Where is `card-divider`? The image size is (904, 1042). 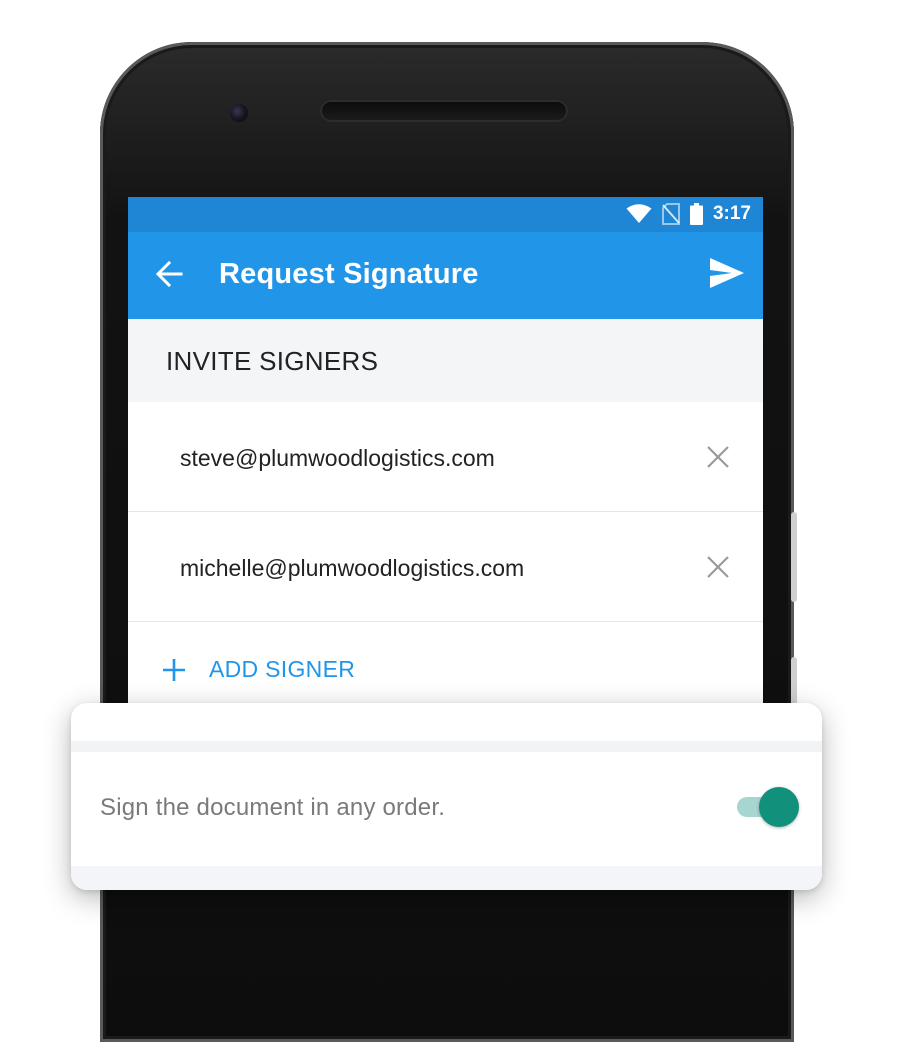 card-divider is located at coordinates (446, 746).